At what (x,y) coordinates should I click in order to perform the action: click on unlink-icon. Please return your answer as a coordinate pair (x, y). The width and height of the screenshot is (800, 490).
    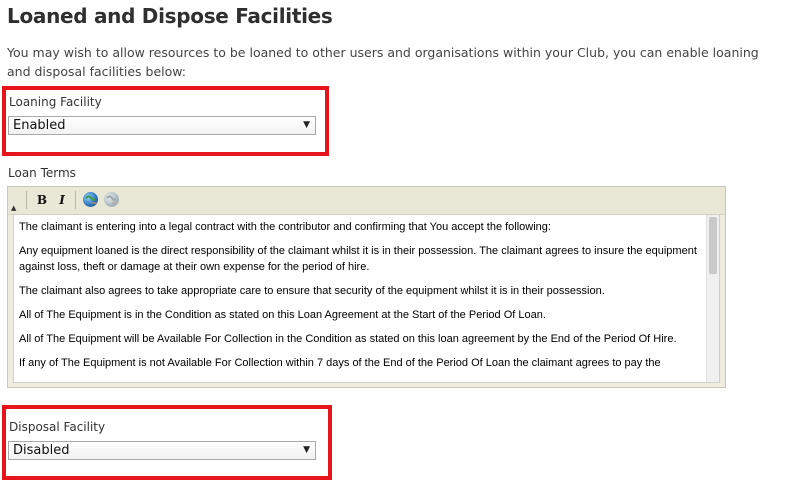
    Looking at the image, I should click on (111, 199).